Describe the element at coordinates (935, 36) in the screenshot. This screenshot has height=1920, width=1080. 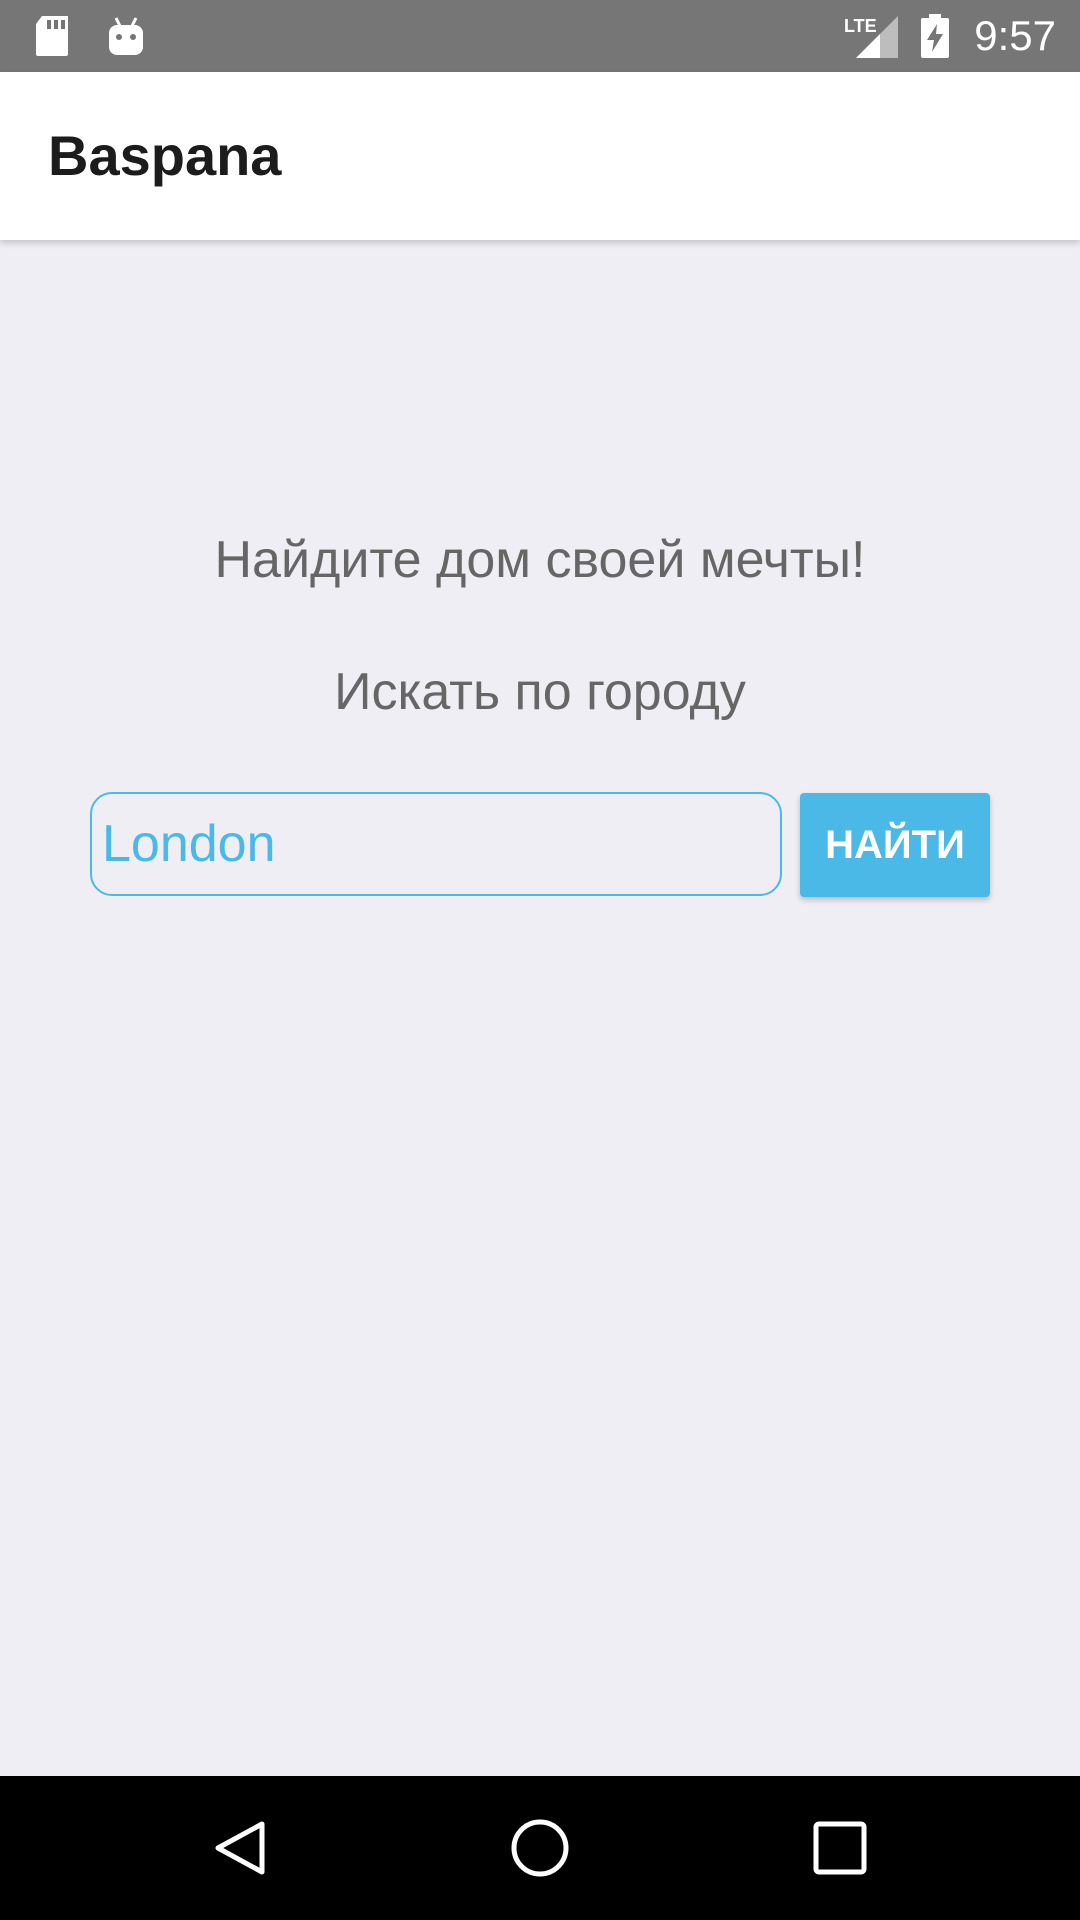
I see `battery-charging-icon` at that location.